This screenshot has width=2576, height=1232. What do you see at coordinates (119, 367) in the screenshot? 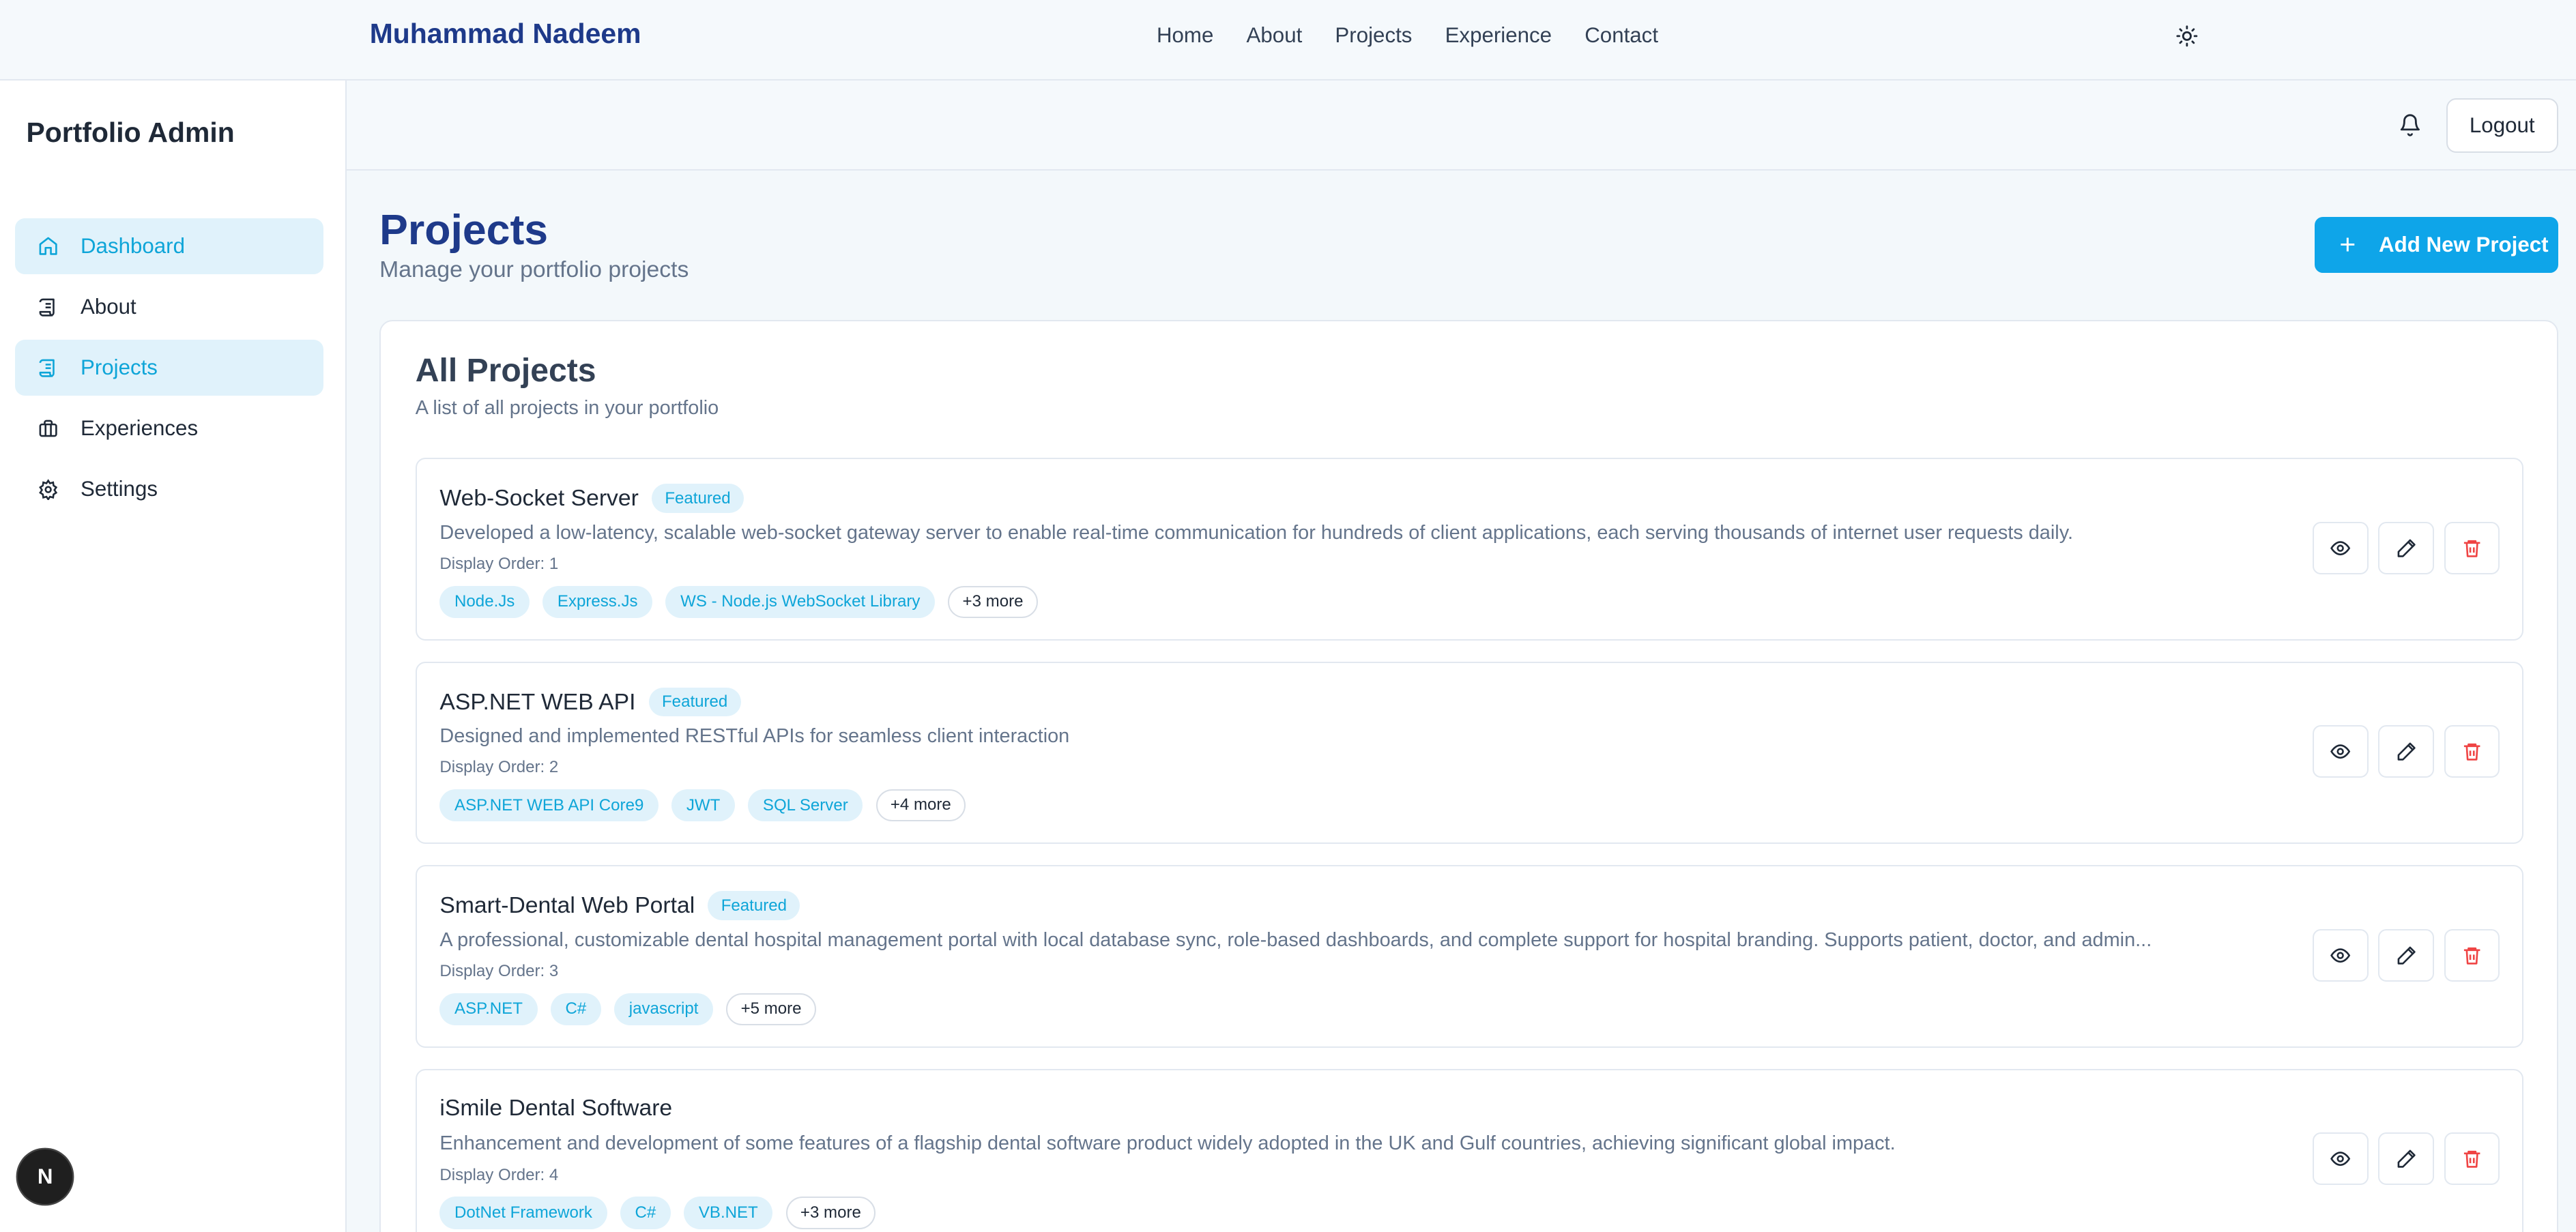
I see `sidebar-item-label: Projects` at bounding box center [119, 367].